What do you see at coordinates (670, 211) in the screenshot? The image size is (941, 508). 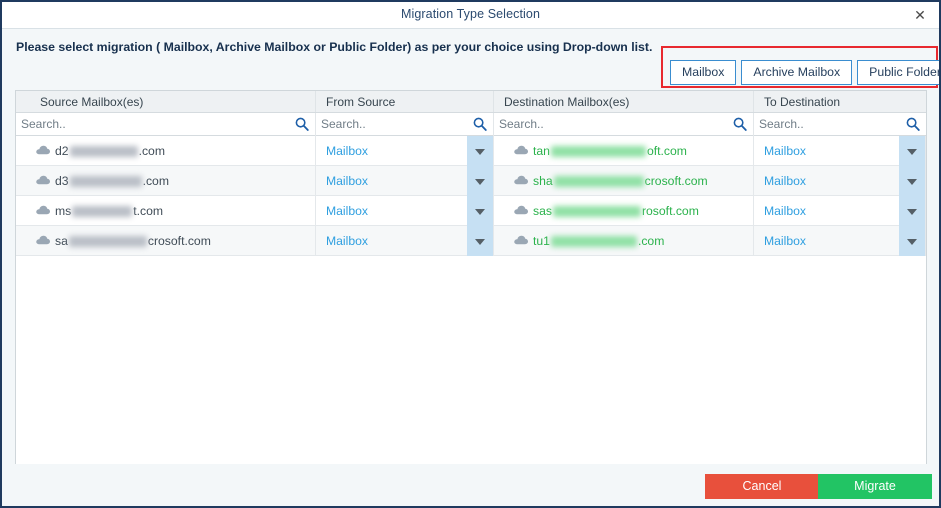 I see `destination-mailbox-suffix: rosoft.com` at bounding box center [670, 211].